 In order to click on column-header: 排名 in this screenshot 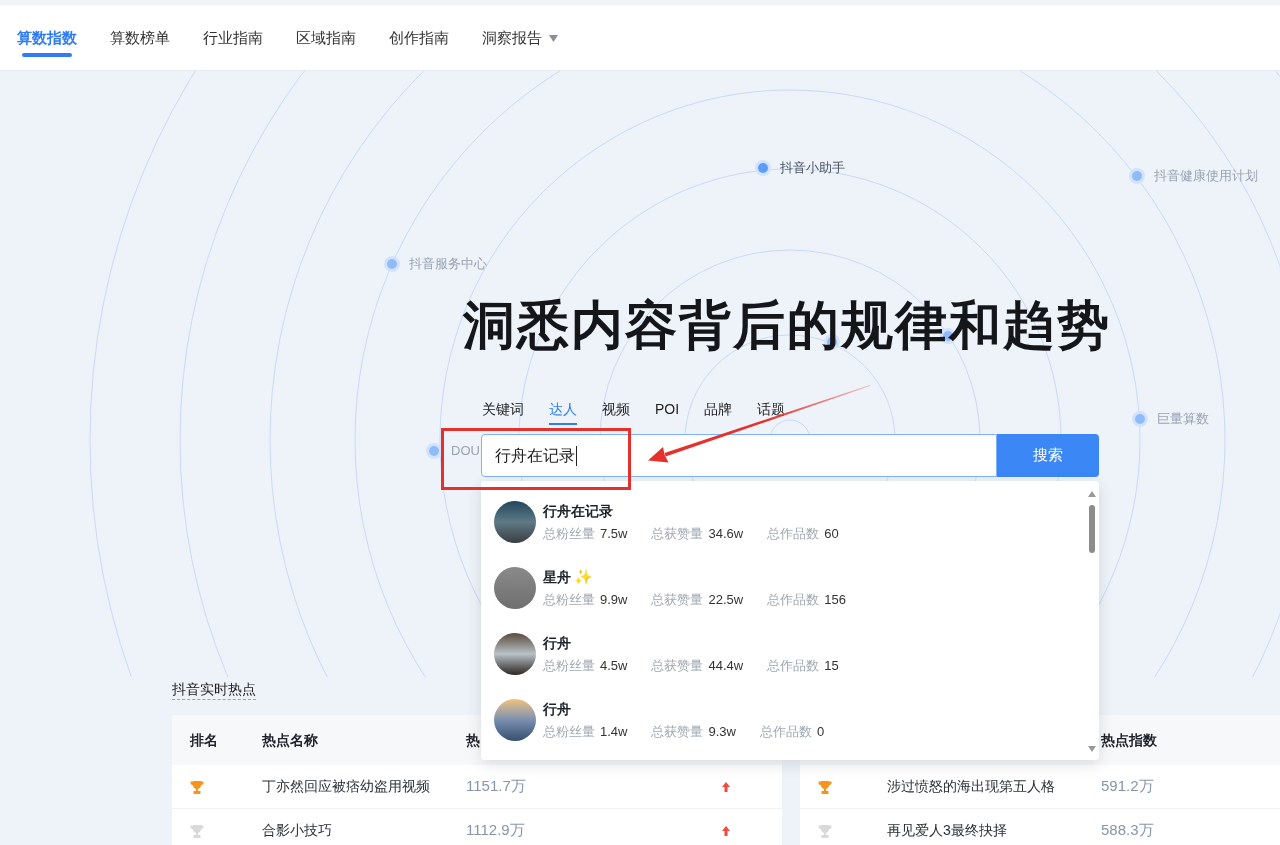, I will do `click(204, 739)`.